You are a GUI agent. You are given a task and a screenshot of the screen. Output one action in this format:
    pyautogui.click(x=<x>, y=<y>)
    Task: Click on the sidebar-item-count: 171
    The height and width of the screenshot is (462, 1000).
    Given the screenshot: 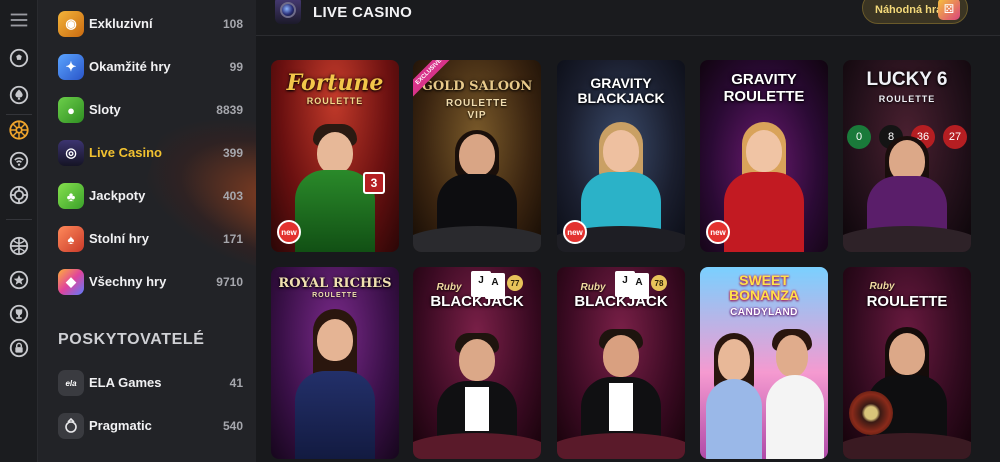 What is the action you would take?
    pyautogui.click(x=232, y=239)
    